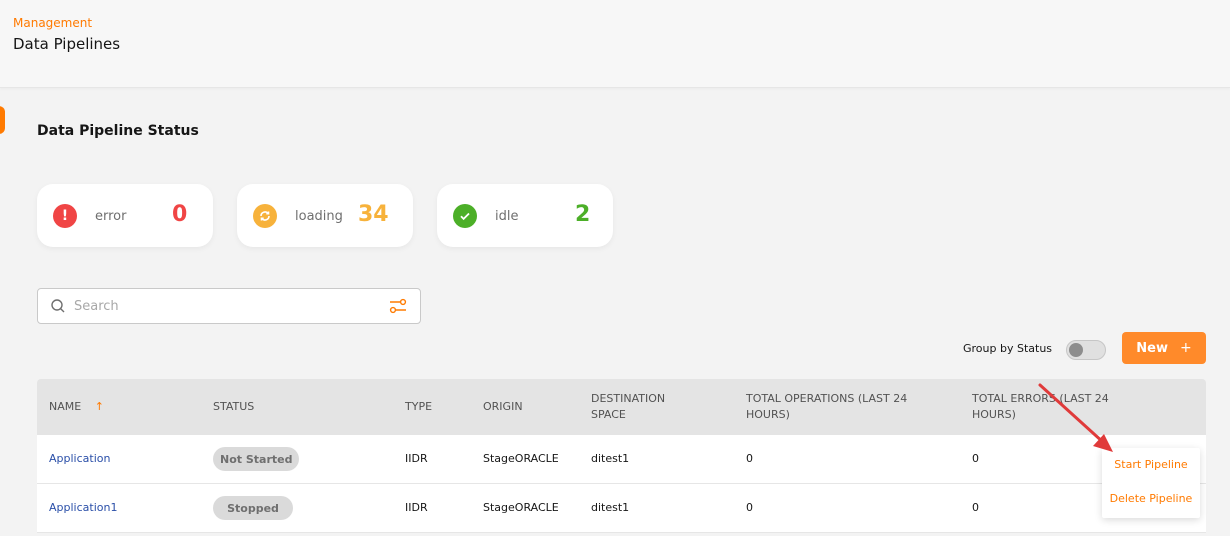 This screenshot has width=1230, height=536. What do you see at coordinates (1008, 348) in the screenshot?
I see `group-by-status-label: Group by Status` at bounding box center [1008, 348].